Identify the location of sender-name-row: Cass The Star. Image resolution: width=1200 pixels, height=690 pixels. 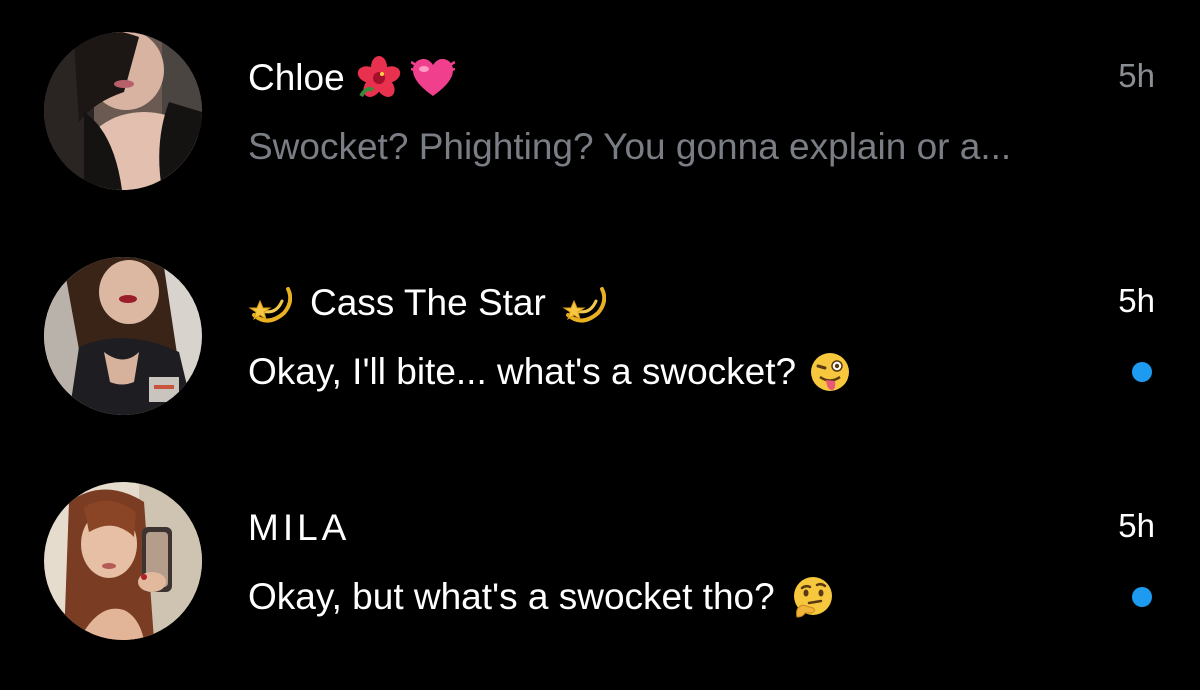
(427, 303).